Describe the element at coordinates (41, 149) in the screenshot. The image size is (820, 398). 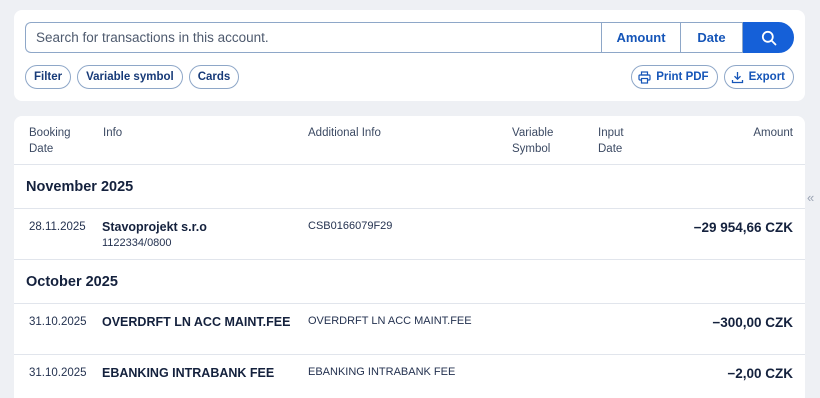
I see `col-booking-date-line2: Date` at that location.